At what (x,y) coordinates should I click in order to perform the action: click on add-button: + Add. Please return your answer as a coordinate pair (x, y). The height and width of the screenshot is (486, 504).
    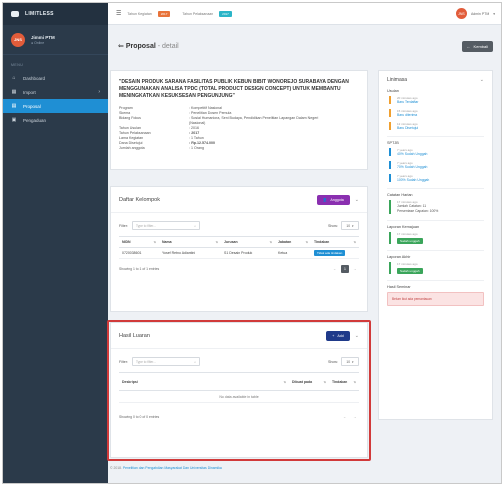
    Looking at the image, I should click on (338, 335).